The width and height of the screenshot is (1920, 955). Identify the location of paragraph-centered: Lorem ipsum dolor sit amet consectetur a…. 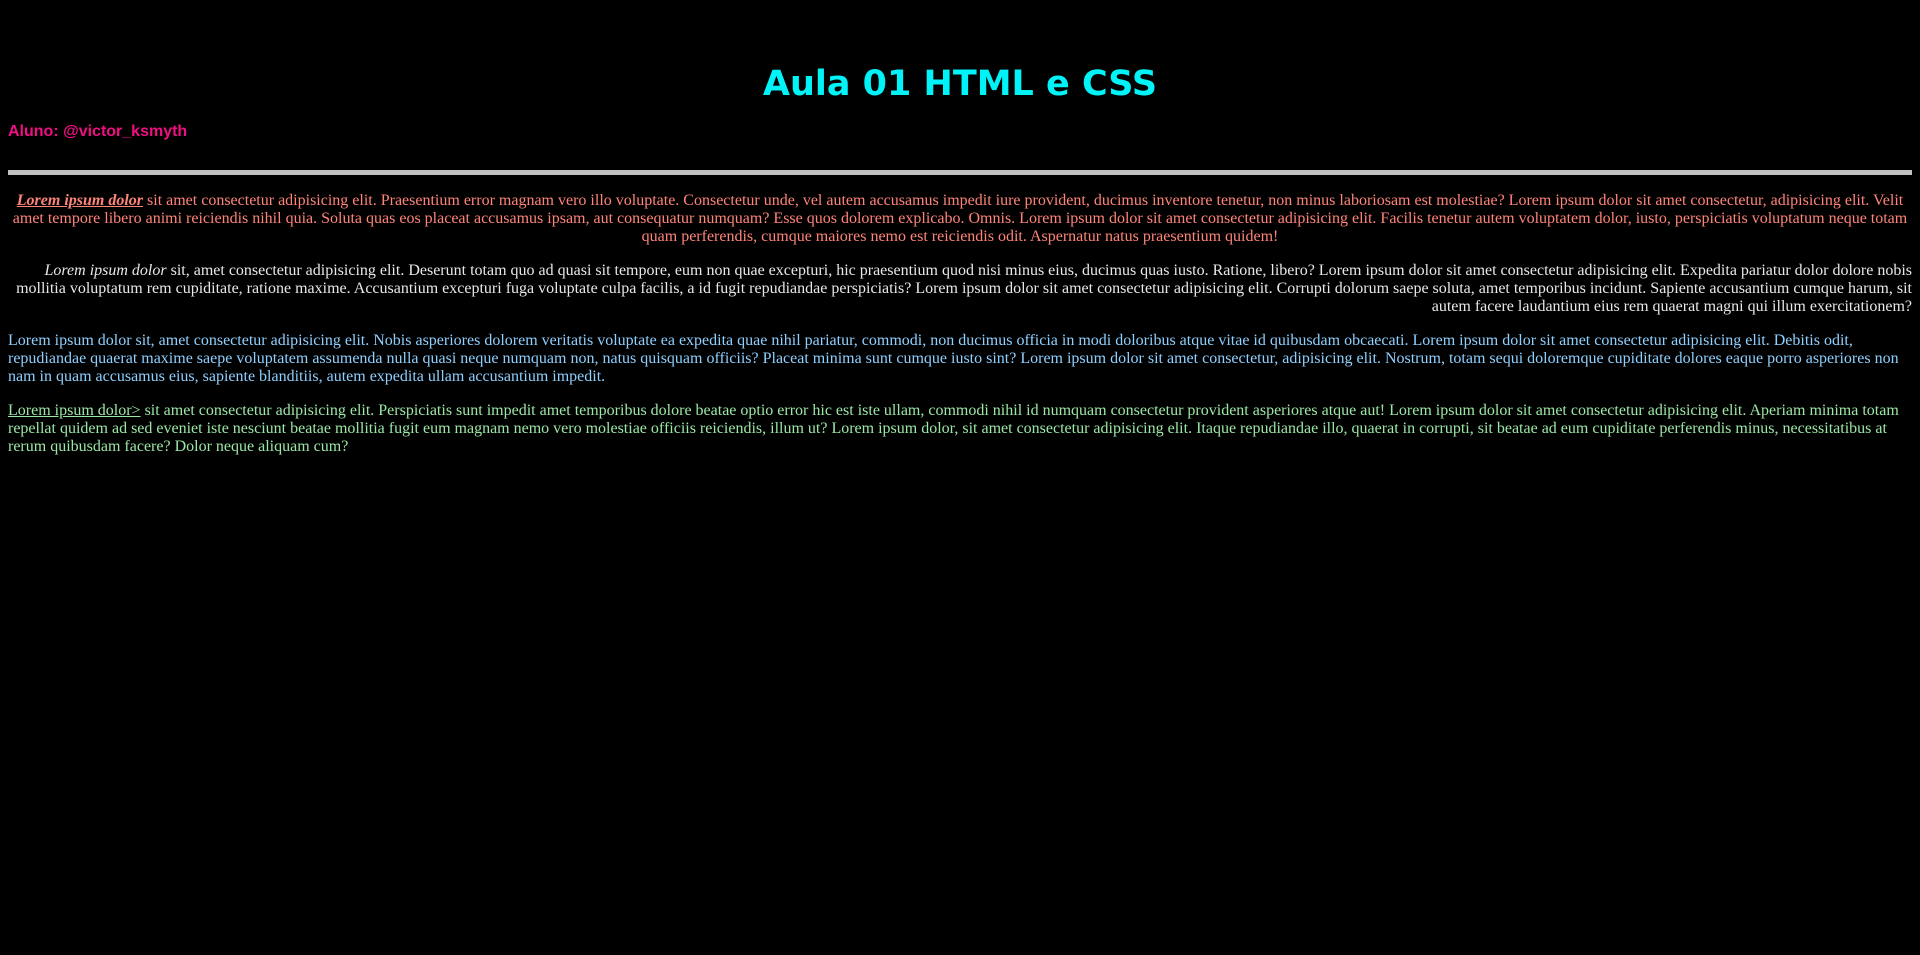
(960, 219).